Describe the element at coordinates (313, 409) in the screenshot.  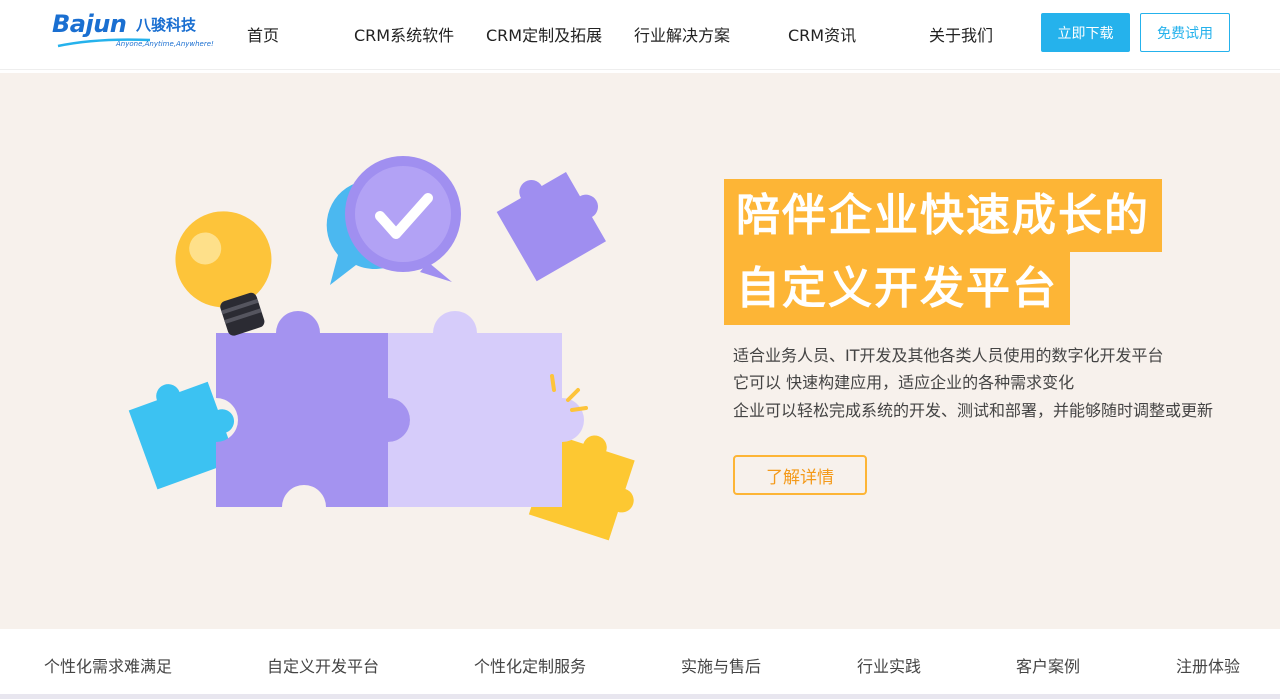
I see `puzzle-piece-purple-icon` at that location.